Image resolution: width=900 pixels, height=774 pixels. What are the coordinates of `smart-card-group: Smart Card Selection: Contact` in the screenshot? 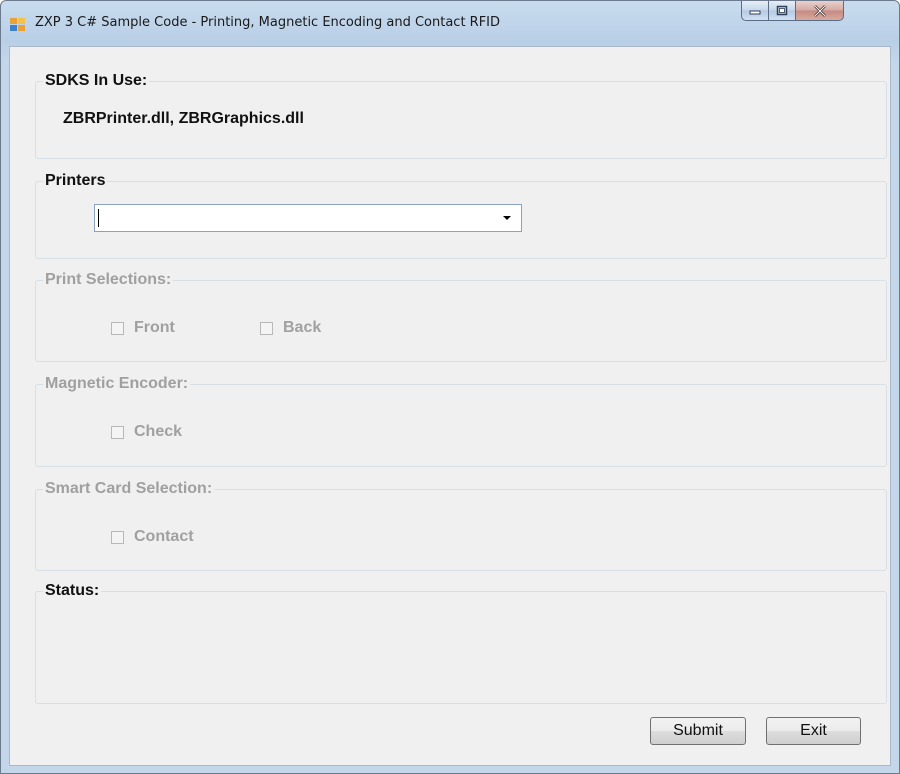 It's located at (461, 525).